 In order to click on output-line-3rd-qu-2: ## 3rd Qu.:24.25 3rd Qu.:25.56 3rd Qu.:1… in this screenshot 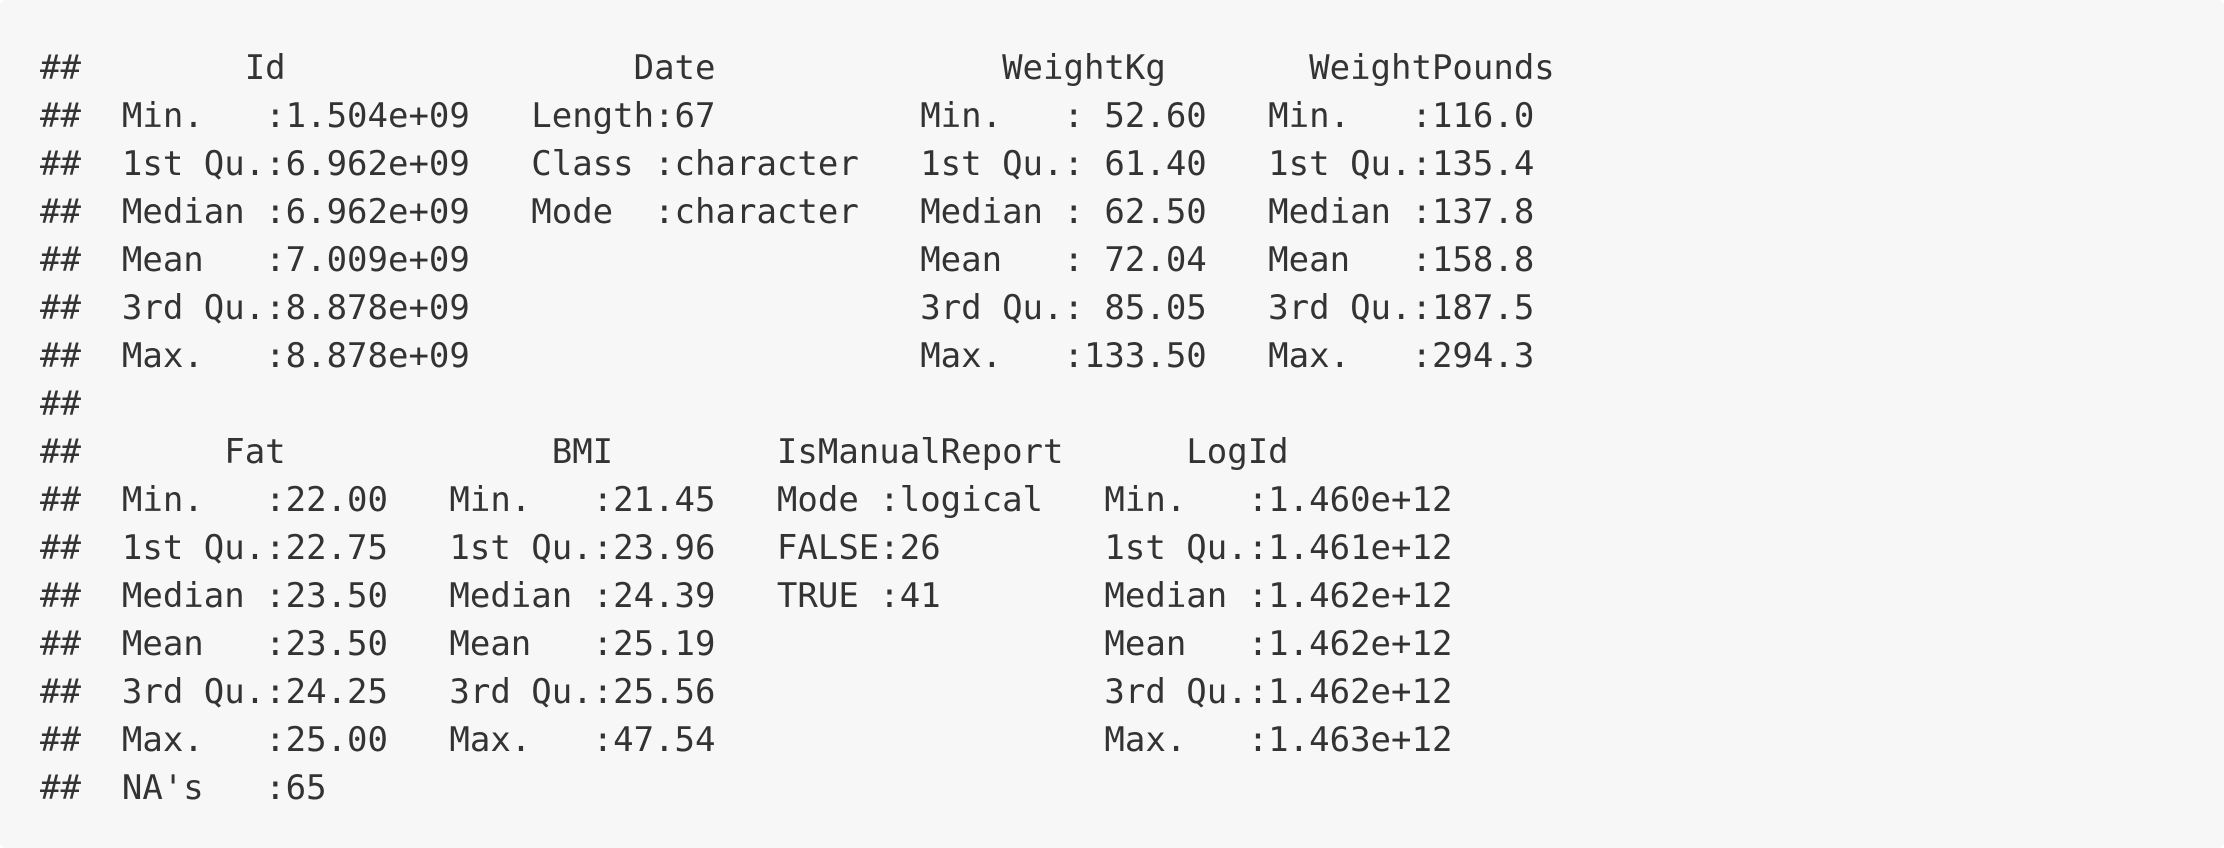, I will do `click(767, 692)`.